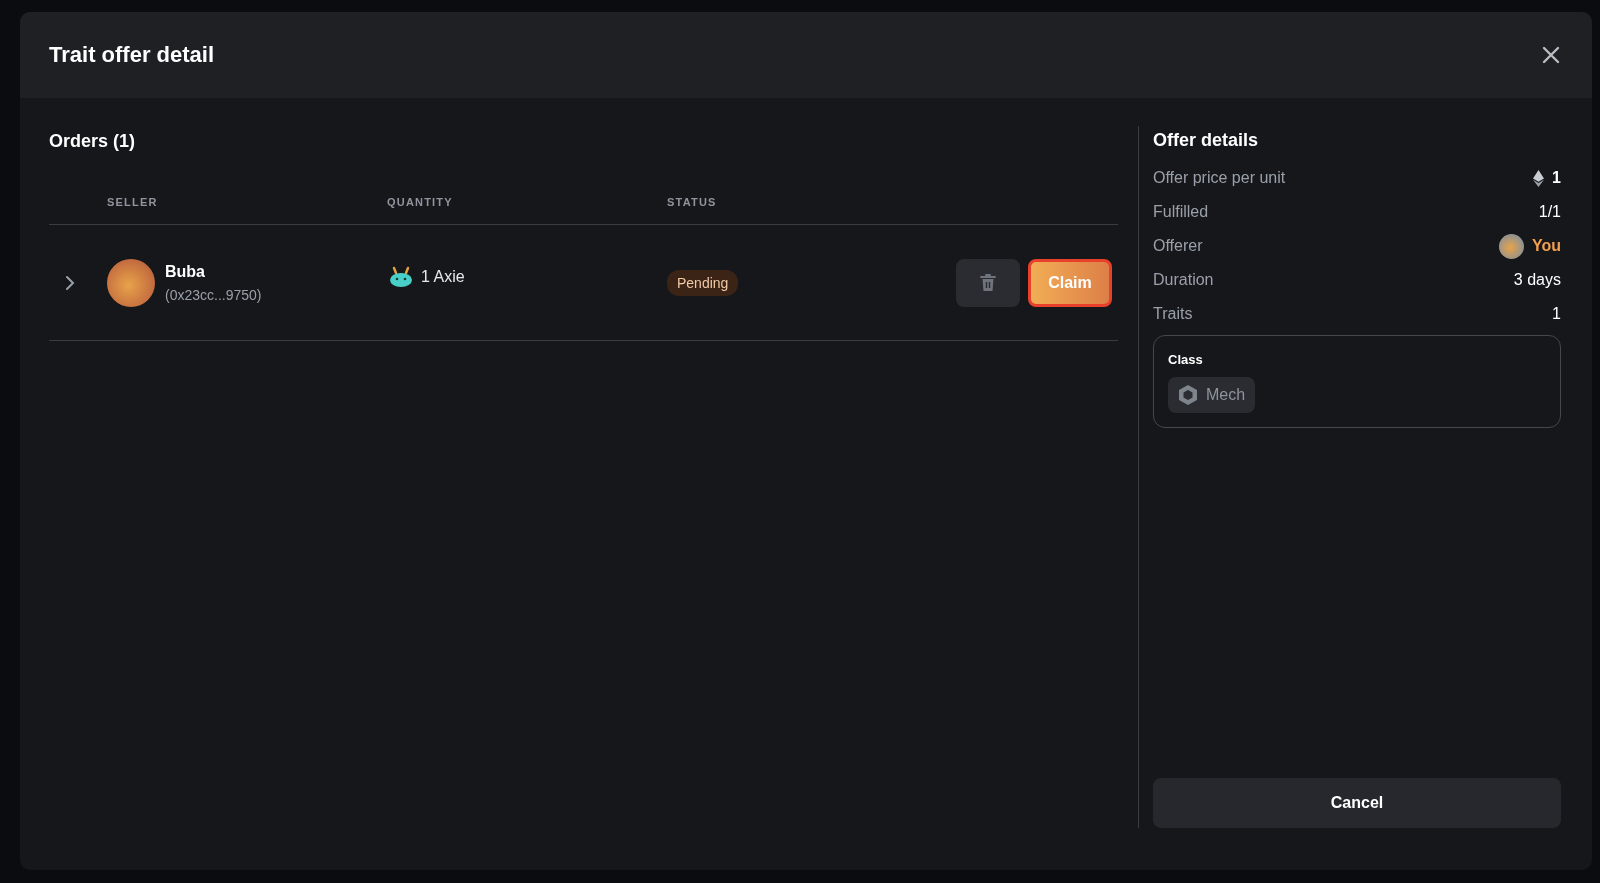  Describe the element at coordinates (133, 202) in the screenshot. I see `column-header: SELLER` at that location.